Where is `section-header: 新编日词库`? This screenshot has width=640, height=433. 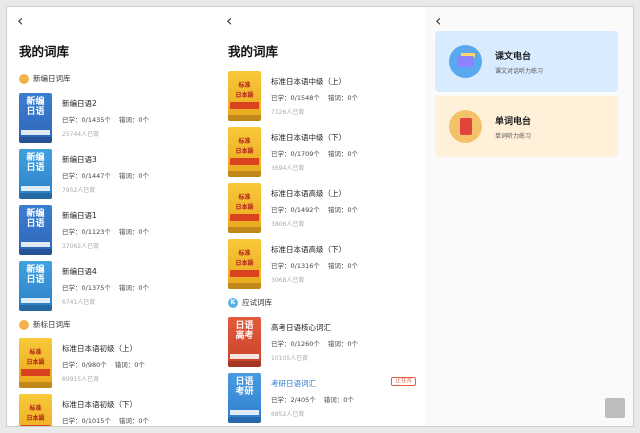 section-header: 新编日词库 is located at coordinates (45, 78).